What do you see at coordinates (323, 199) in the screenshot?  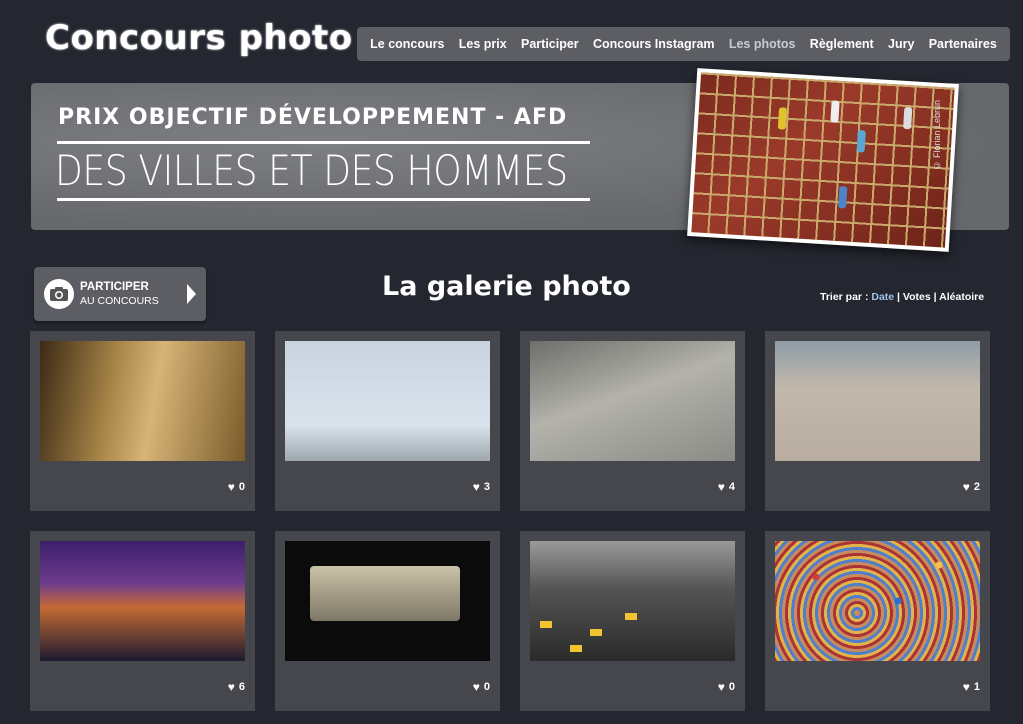 I see `banner-divider-bottom` at bounding box center [323, 199].